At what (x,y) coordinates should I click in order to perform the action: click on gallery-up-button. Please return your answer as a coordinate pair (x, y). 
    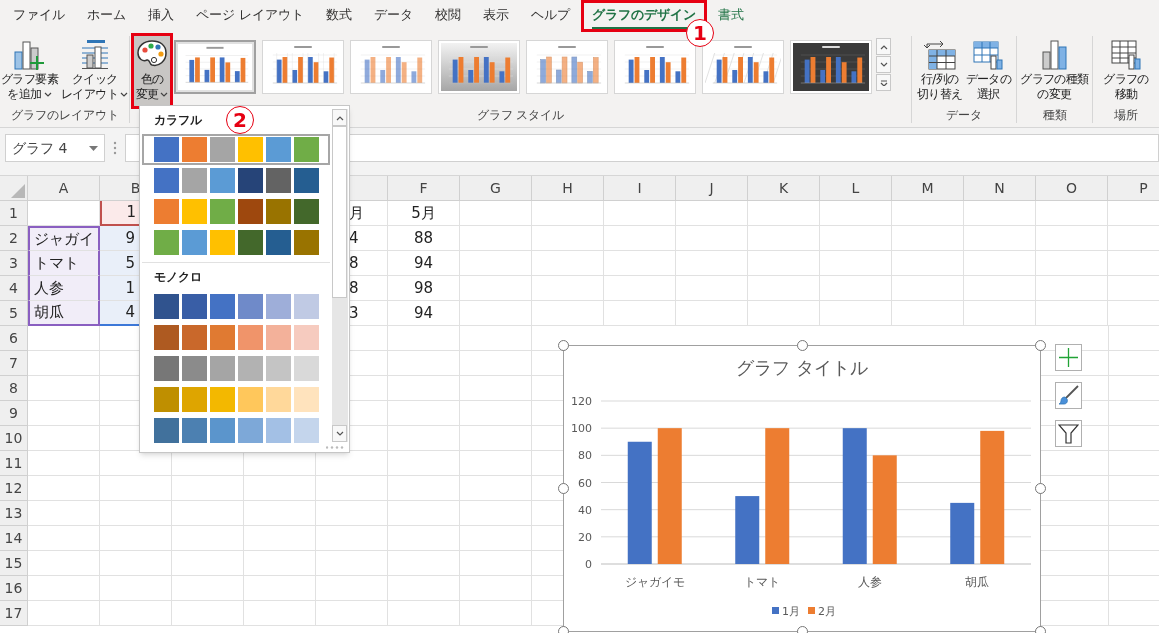
    Looking at the image, I should click on (883, 46).